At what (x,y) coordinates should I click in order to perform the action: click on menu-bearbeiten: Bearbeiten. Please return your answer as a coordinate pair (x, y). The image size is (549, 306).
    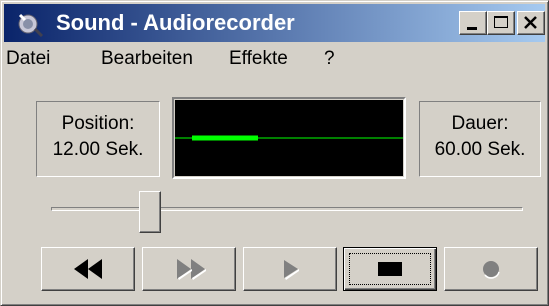
    Looking at the image, I should click on (147, 59).